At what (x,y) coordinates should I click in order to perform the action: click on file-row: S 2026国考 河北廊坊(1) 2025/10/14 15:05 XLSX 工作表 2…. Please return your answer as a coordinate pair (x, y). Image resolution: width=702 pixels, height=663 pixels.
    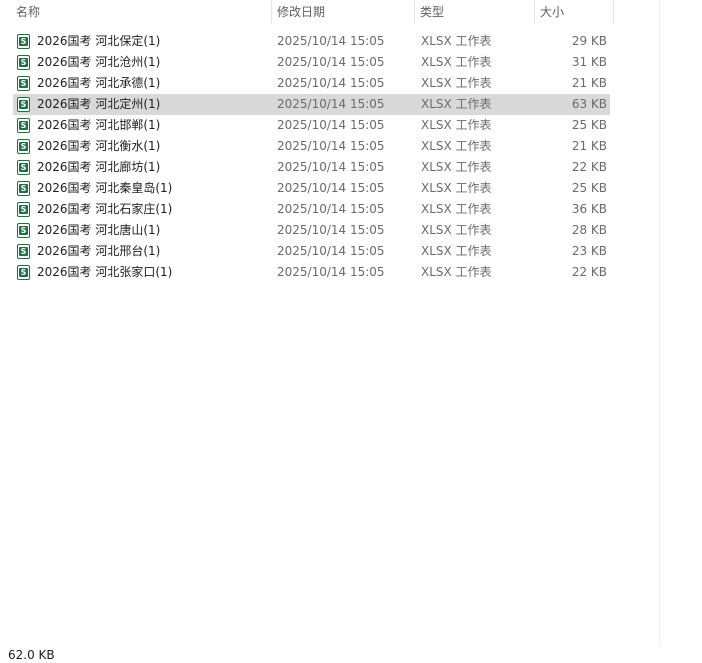
    Looking at the image, I should click on (311, 167).